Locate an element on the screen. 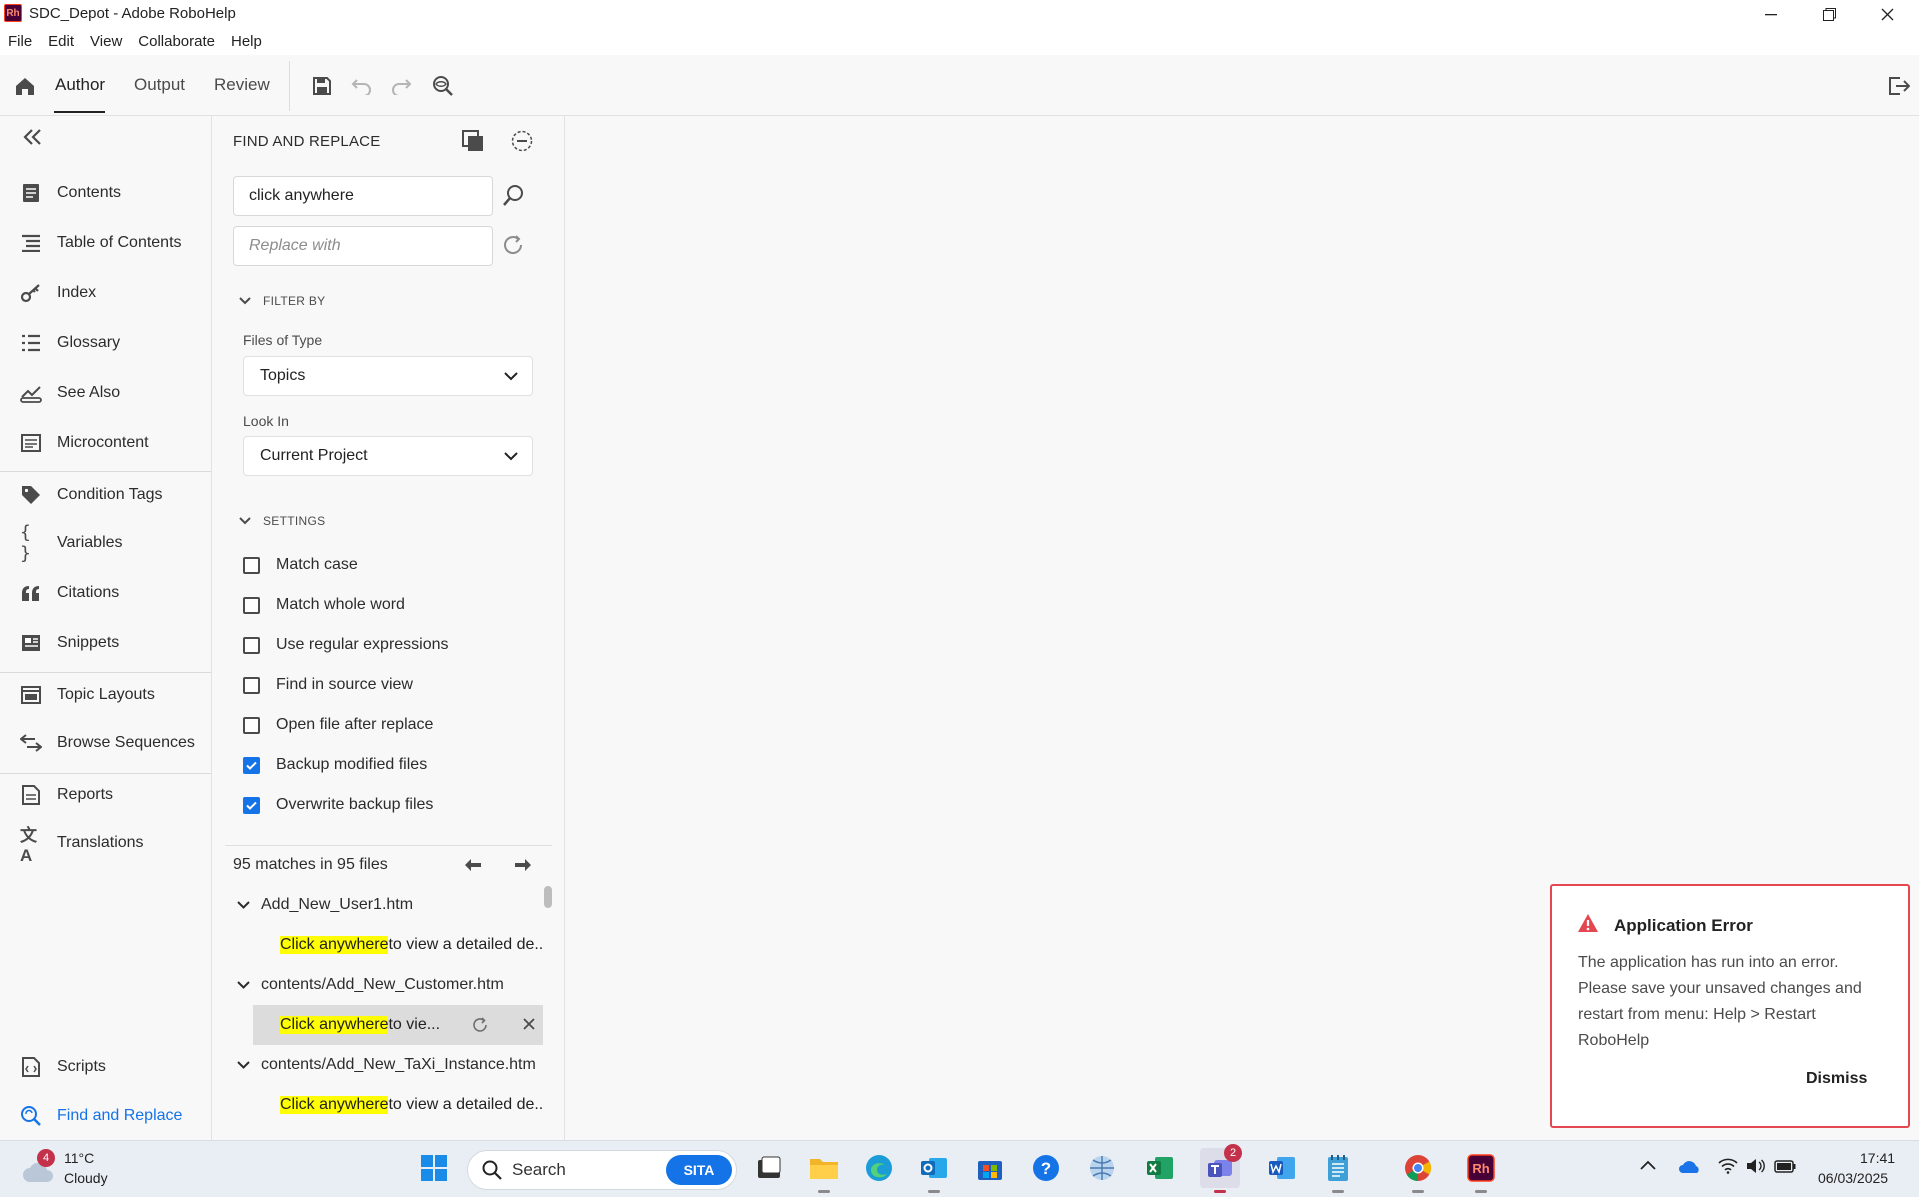  close-window-button is located at coordinates (1887, 14).